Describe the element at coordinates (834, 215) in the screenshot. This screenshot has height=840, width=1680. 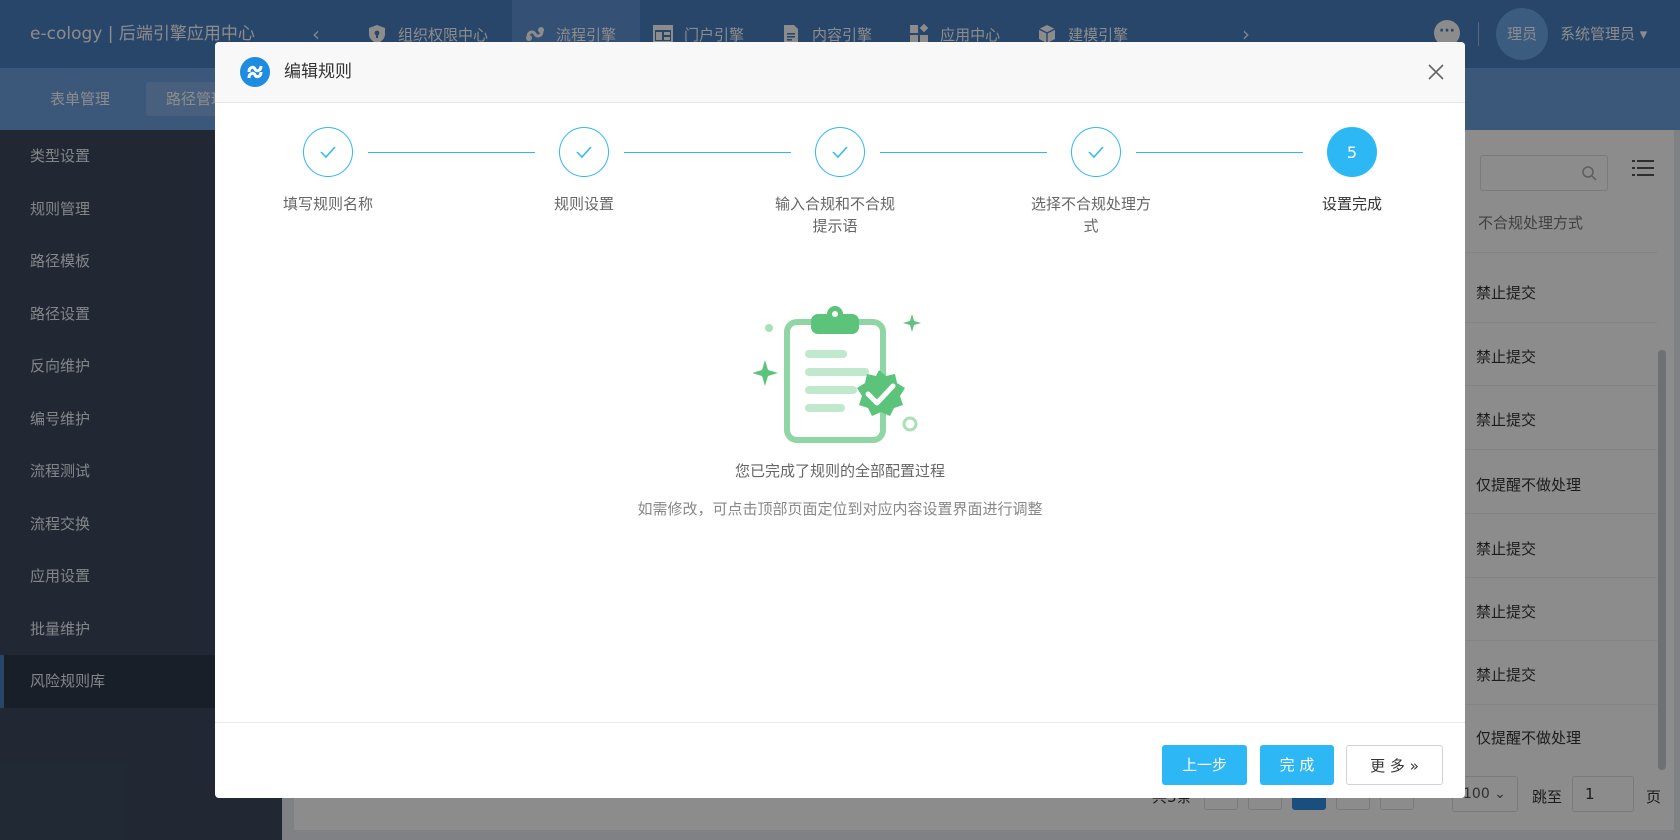
I see `step-3-label: 输入合规和不合规提示语` at that location.